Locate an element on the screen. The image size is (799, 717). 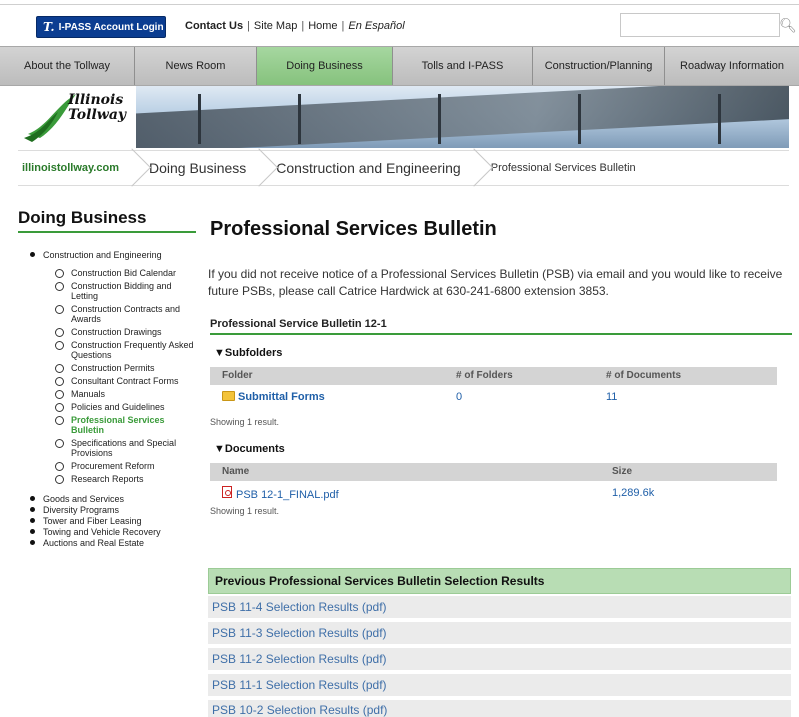
table-row: PSB 12-1_FINAL.pdf 1,289.6k is located at coordinates (493, 494).